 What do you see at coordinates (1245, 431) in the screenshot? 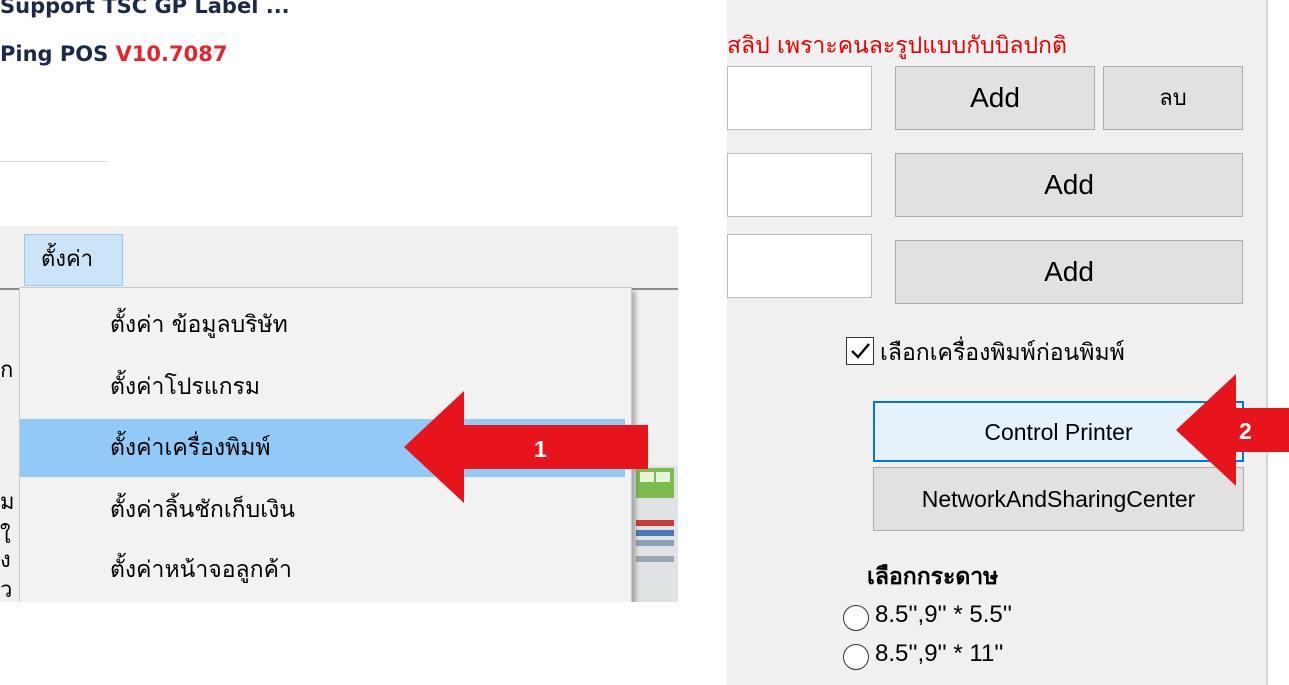
I see `step-2-number: 2` at bounding box center [1245, 431].